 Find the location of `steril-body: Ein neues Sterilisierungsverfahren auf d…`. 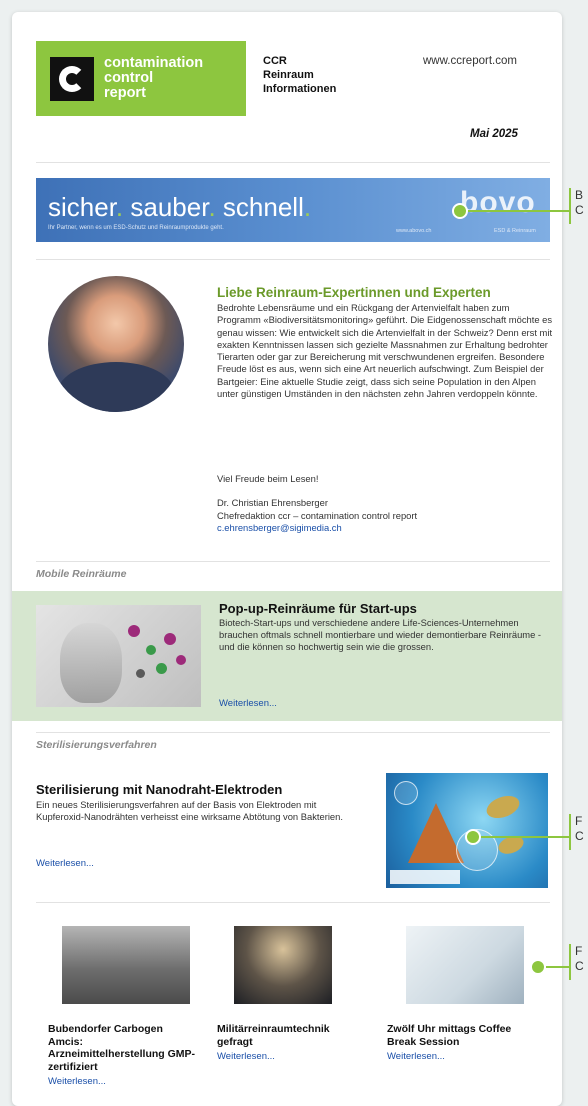

steril-body: Ein neues Sterilisierungsverfahren auf d… is located at coordinates (189, 810).